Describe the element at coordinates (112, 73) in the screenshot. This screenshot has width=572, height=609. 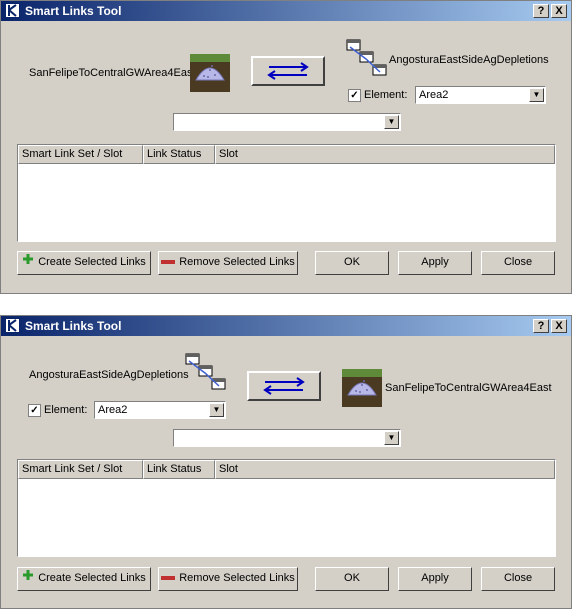
I see `left-object-name: SanFelipeToCentralGWArea4East` at that location.